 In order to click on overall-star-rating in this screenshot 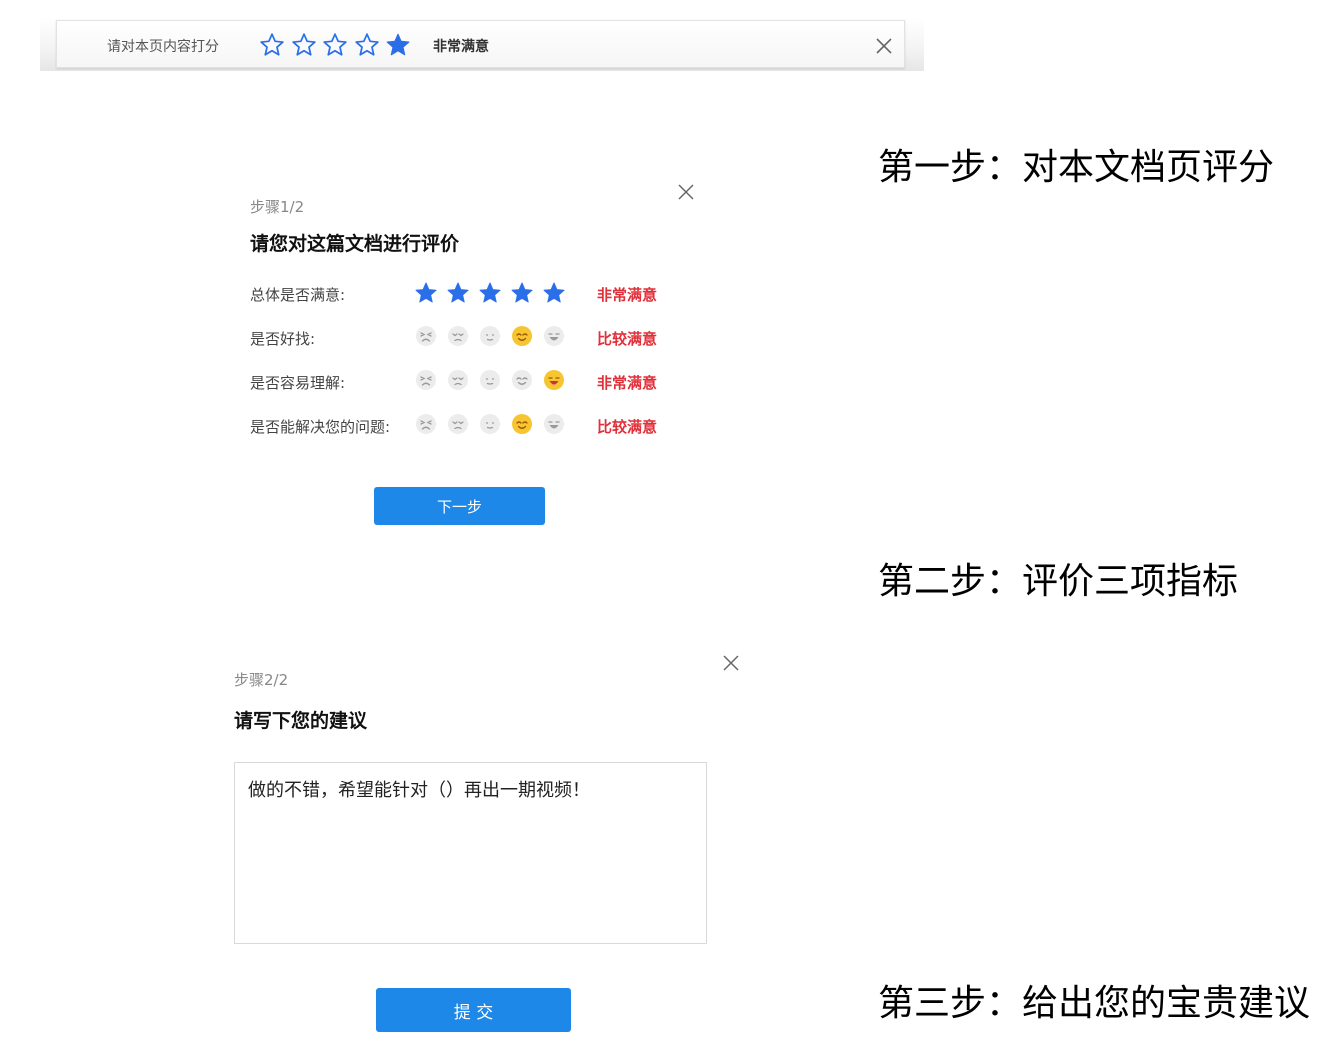, I will do `click(494, 293)`.